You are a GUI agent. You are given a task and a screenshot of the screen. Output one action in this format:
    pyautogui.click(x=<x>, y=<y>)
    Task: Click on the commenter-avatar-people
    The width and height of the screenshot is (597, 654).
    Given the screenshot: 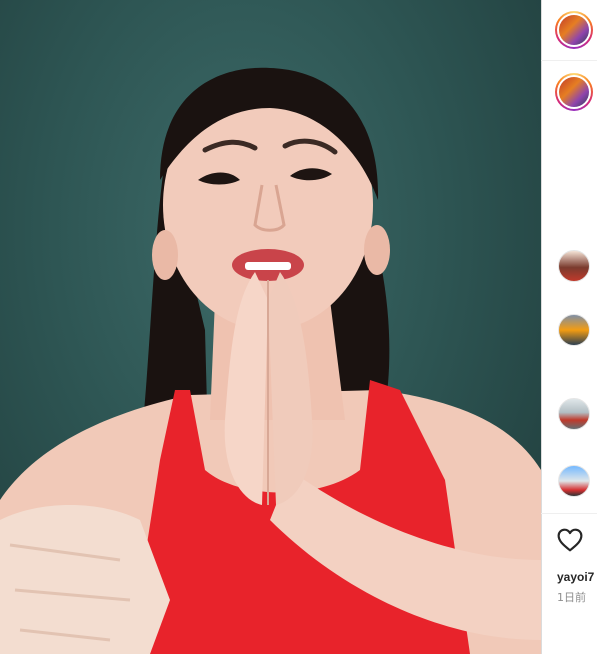 What is the action you would take?
    pyautogui.click(x=574, y=481)
    